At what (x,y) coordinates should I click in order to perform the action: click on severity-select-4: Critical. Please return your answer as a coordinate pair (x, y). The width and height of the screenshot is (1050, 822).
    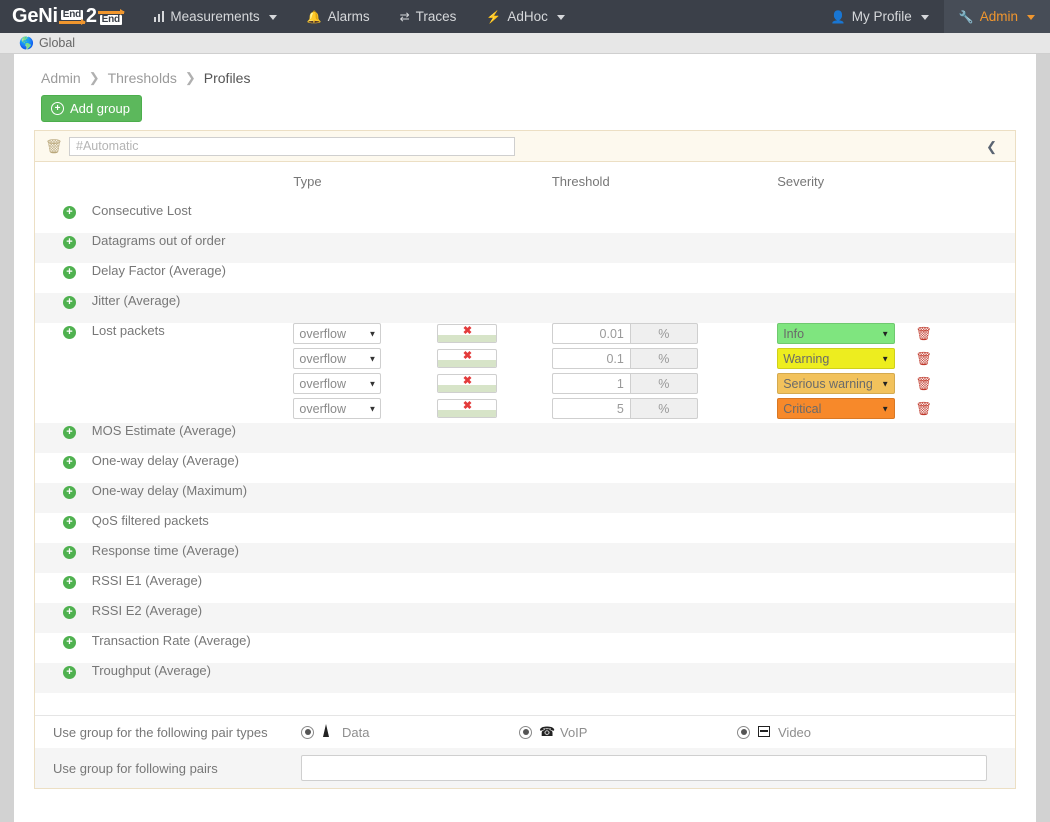
    Looking at the image, I should click on (836, 408).